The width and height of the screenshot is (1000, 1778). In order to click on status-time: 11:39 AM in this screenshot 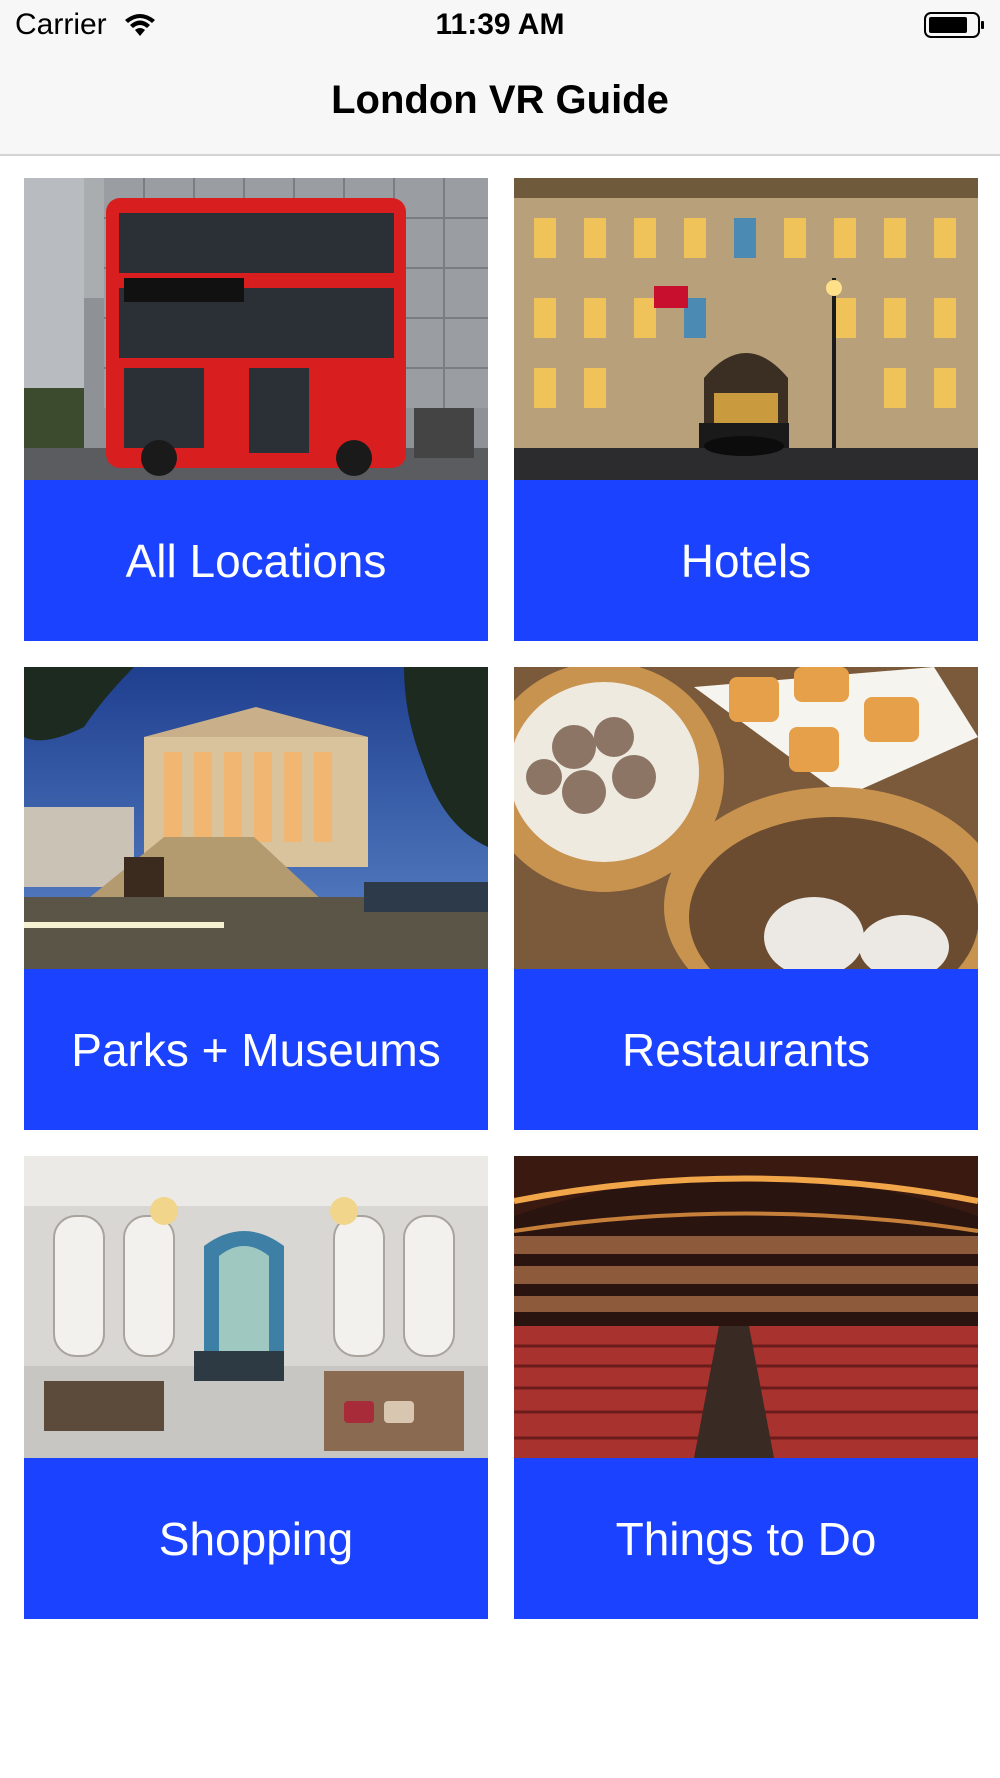, I will do `click(500, 24)`.